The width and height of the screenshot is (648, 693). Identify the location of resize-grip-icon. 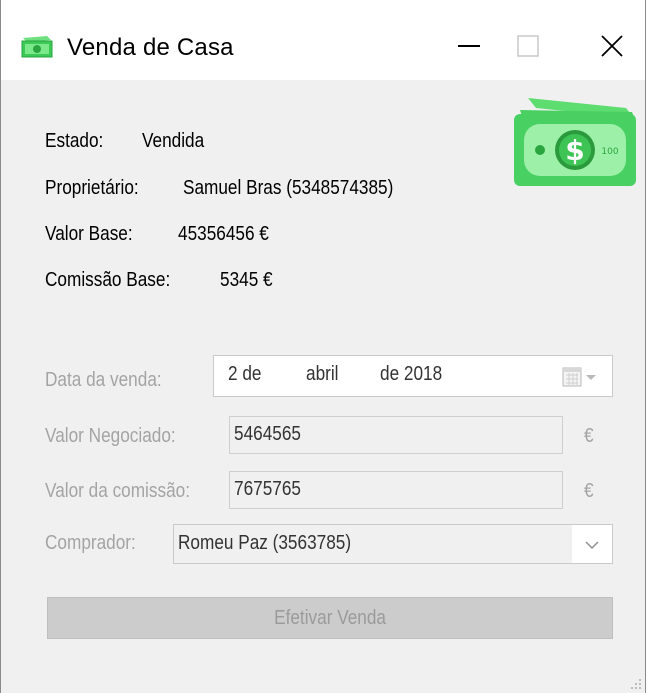
(636, 684).